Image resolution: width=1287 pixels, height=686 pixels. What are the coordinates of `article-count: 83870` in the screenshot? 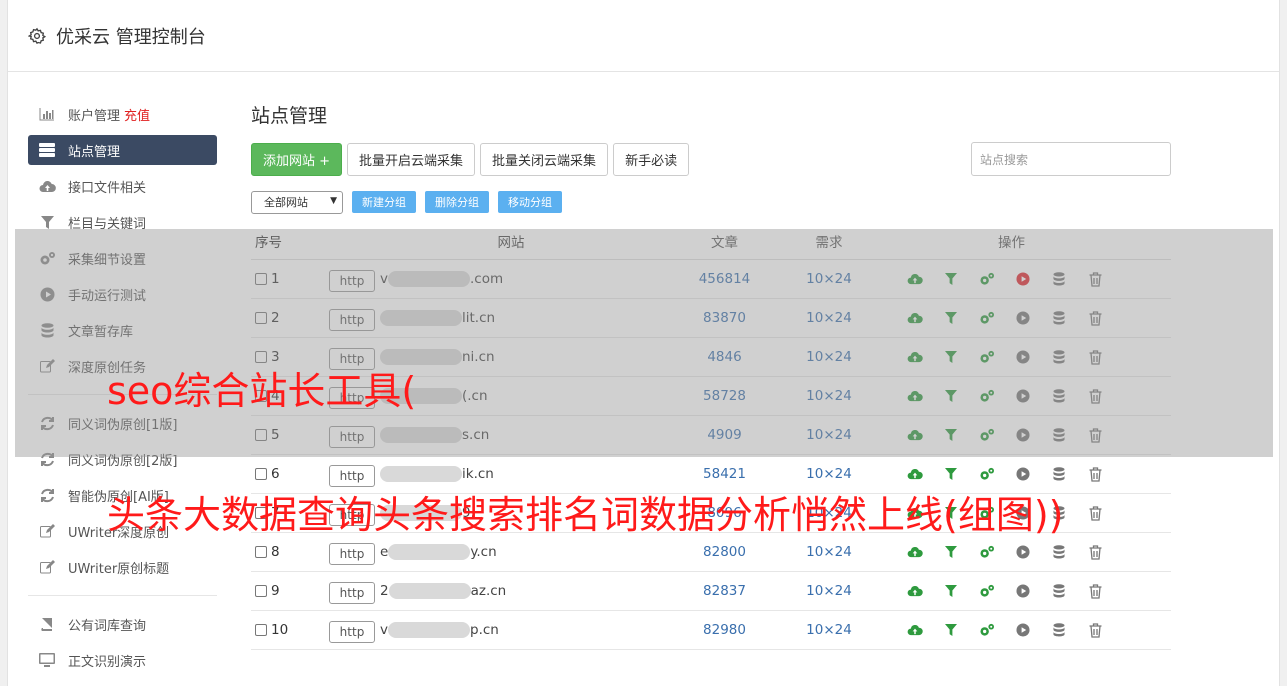 It's located at (724, 318).